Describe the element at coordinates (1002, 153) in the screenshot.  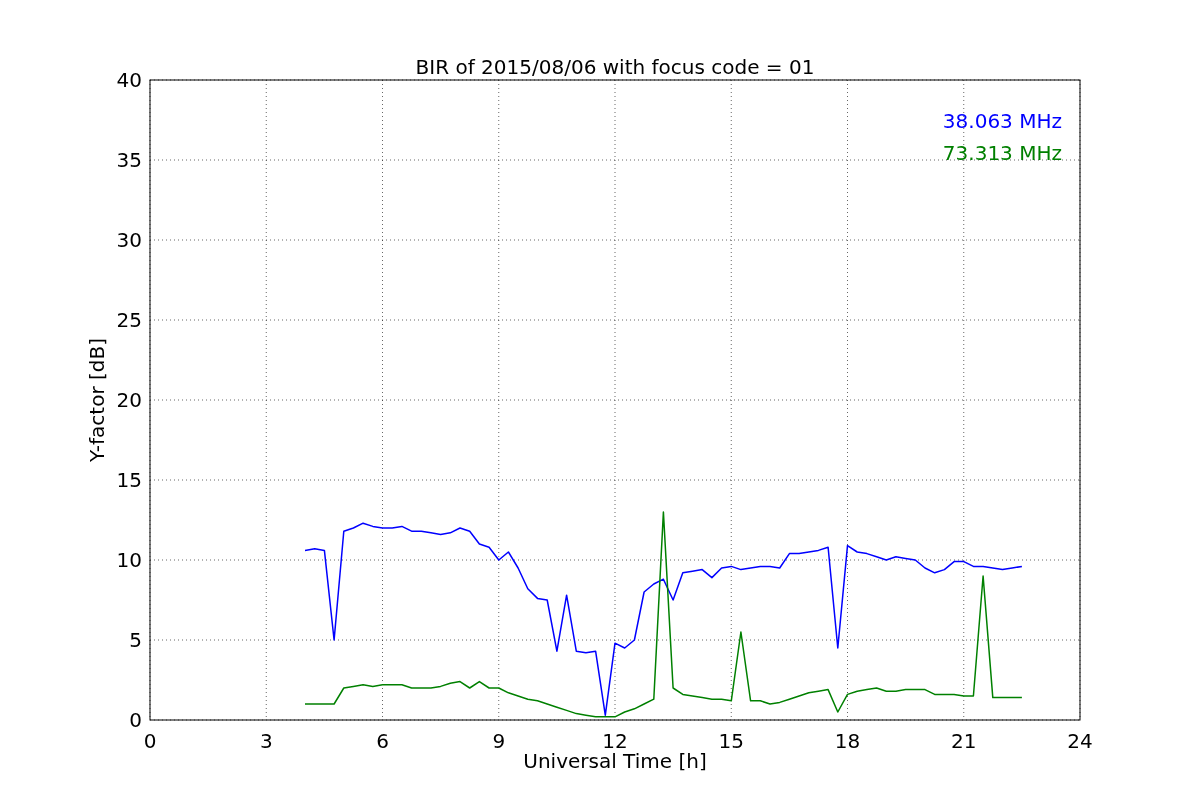
I see `legend-label: 73.313 MHz` at that location.